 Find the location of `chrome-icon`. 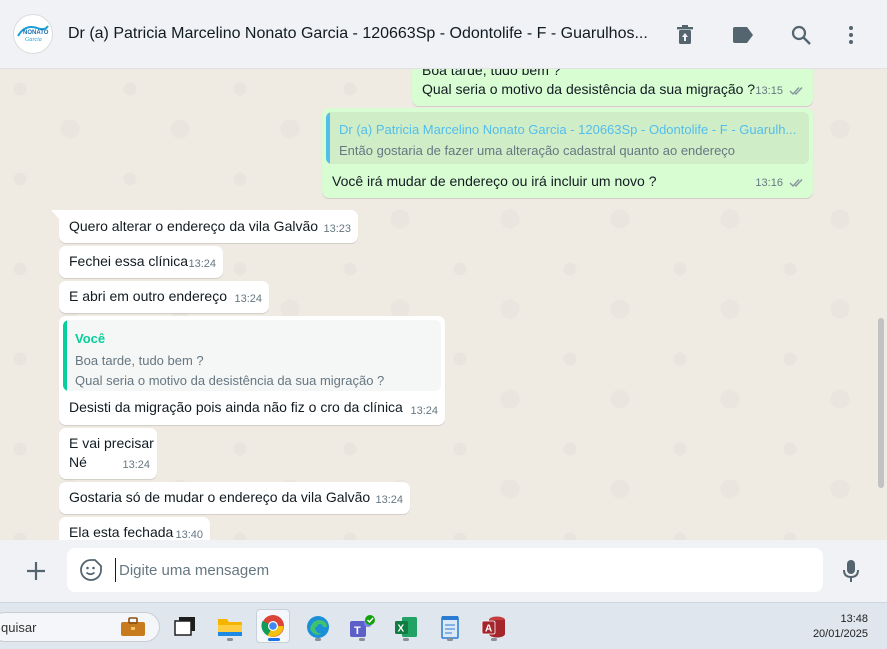

chrome-icon is located at coordinates (273, 626).